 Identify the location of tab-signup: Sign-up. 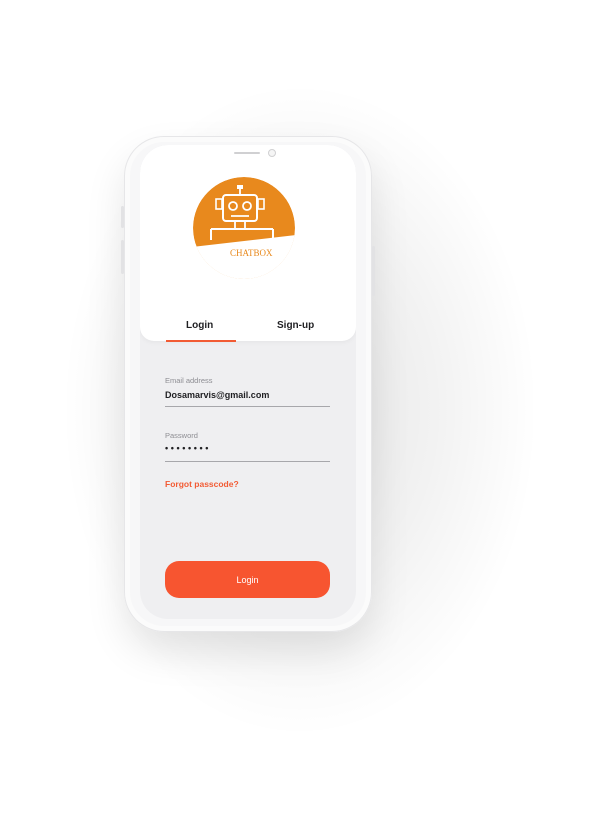
(295, 325).